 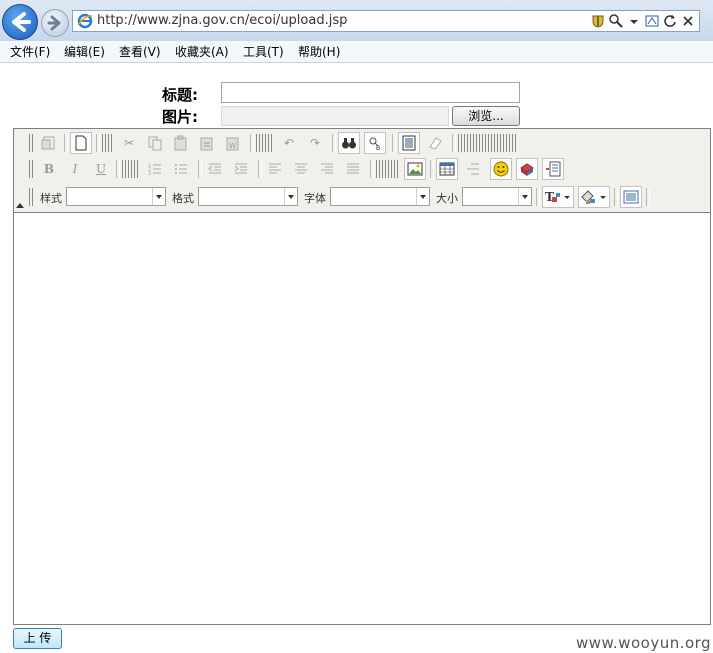 I want to click on svg-text: 3, so click(x=149, y=174).